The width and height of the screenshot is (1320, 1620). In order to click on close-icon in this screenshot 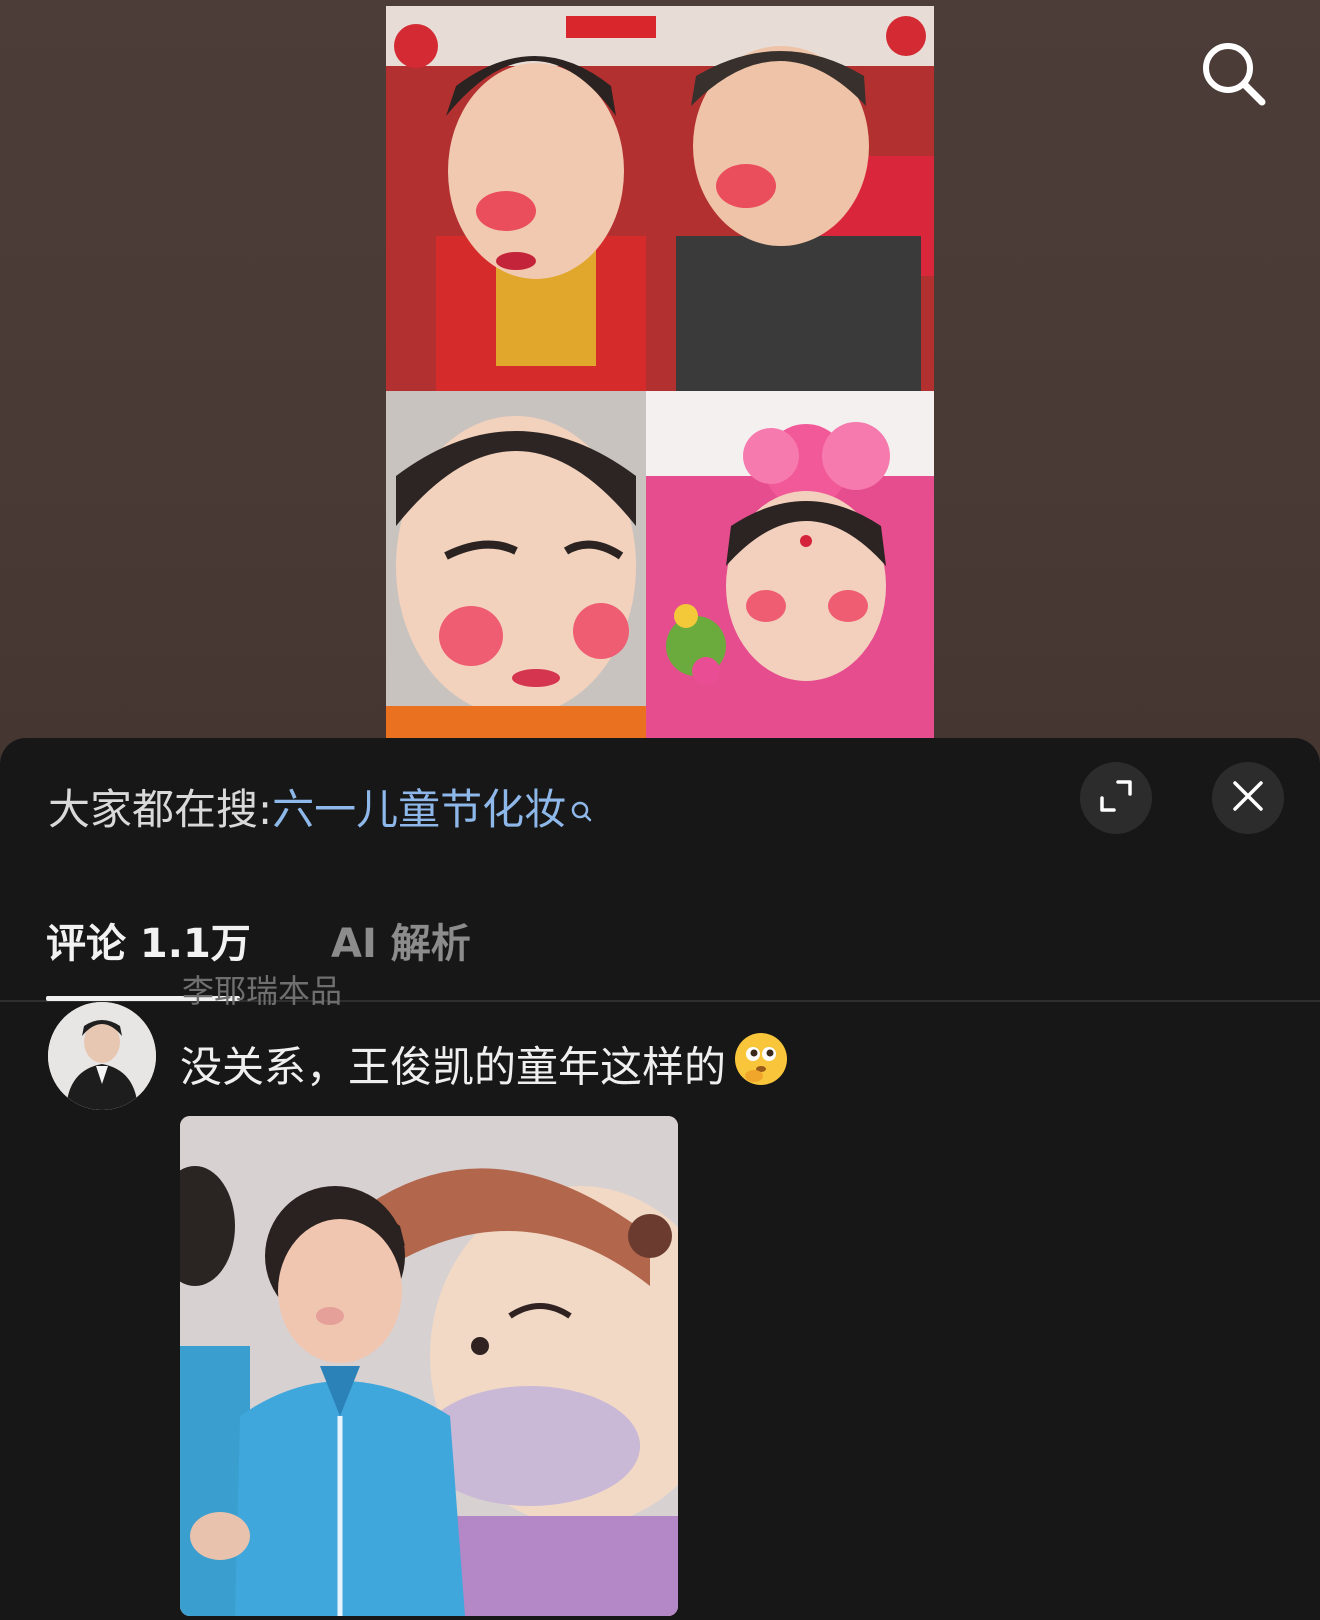, I will do `click(1248, 798)`.